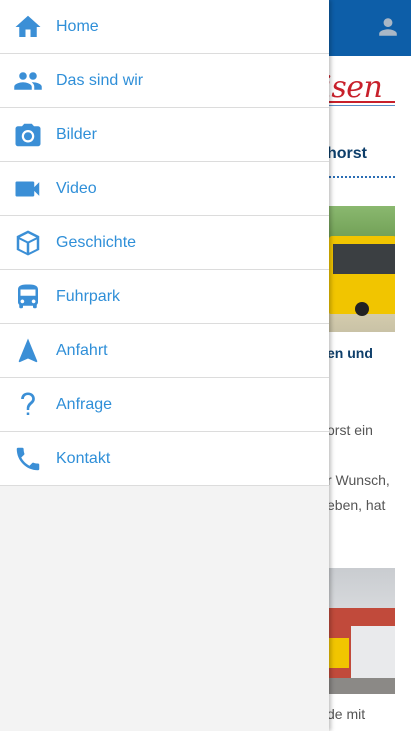 This screenshot has height=731, width=411. I want to click on user-icon, so click(388, 27).